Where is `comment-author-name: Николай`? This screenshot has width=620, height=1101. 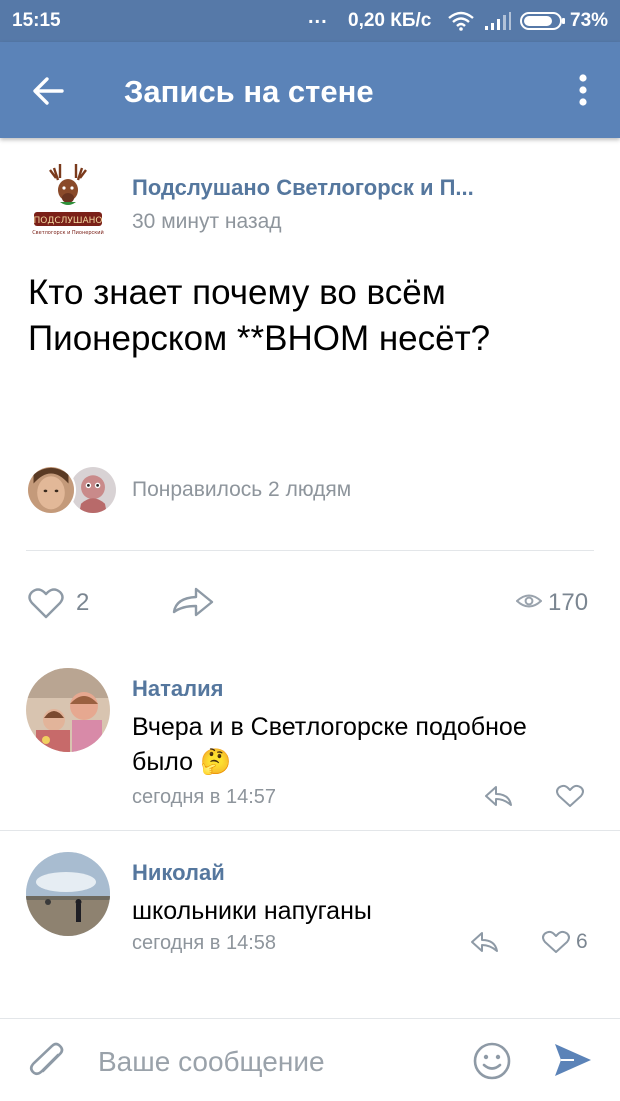
comment-author-name: Николай is located at coordinates (178, 873).